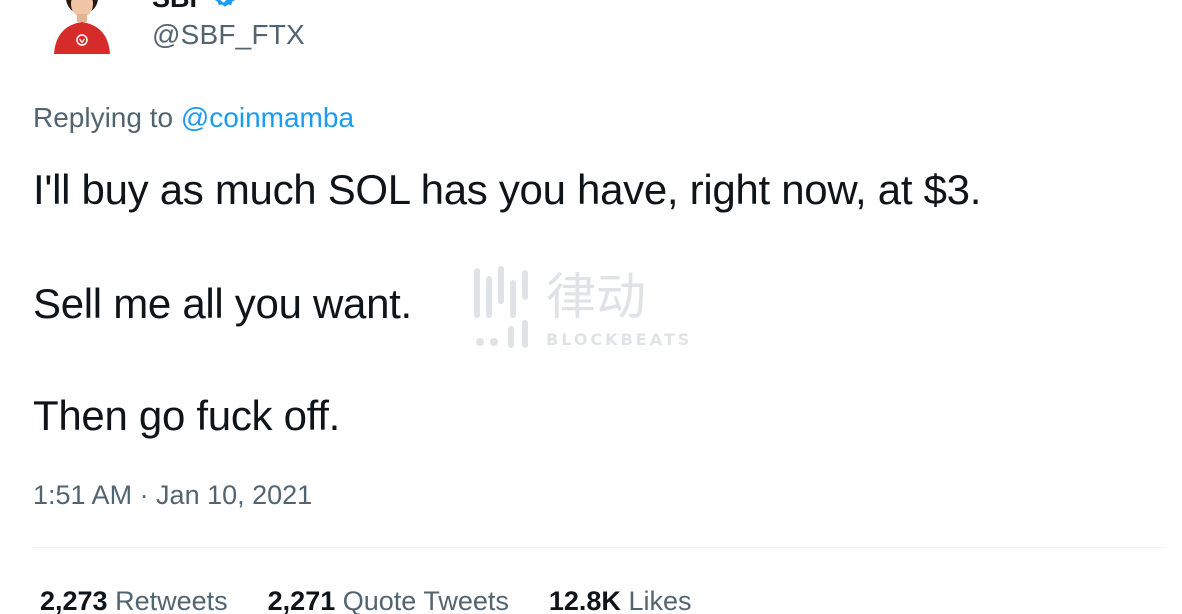  I want to click on replying-to: Replying to @coinmamba, so click(193, 118).